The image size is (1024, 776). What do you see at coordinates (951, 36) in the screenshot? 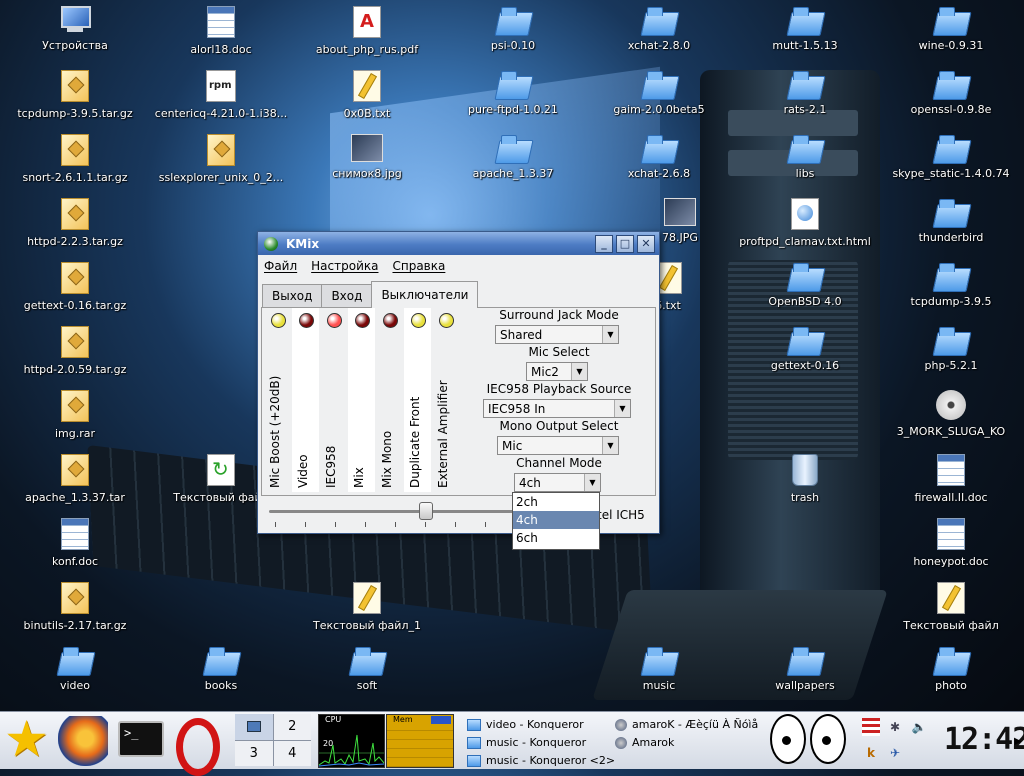
I see `desktop-icon: wine-0.9.31` at bounding box center [951, 36].